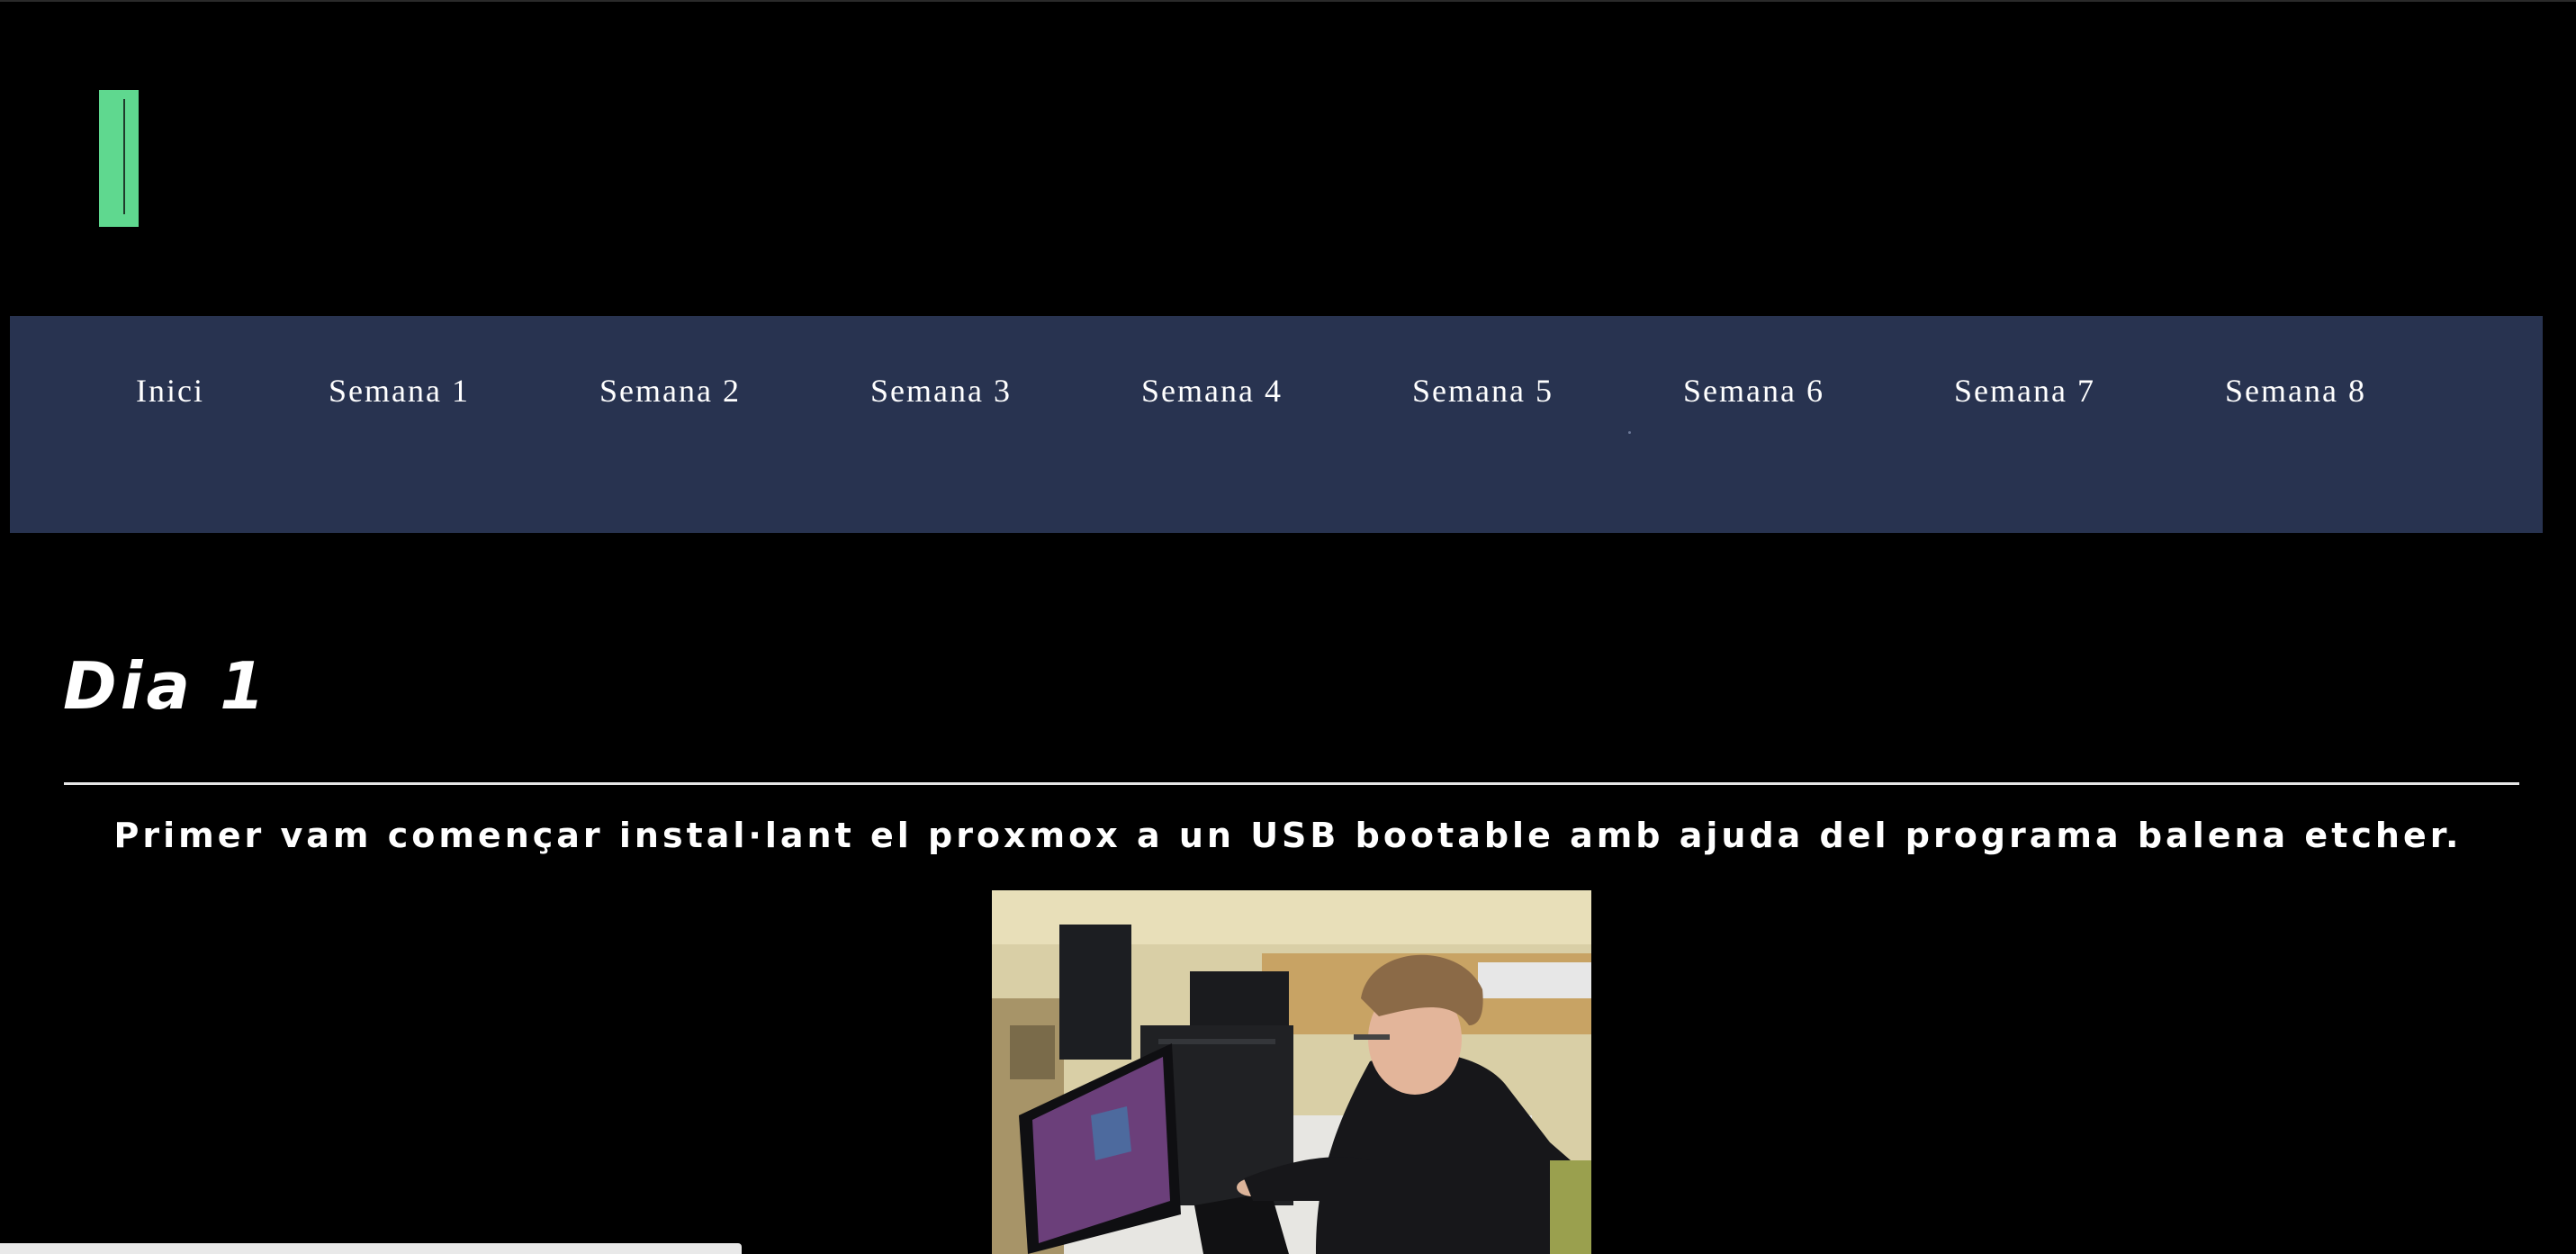 The height and width of the screenshot is (1254, 2576). I want to click on status-bar-url, so click(371, 1248).